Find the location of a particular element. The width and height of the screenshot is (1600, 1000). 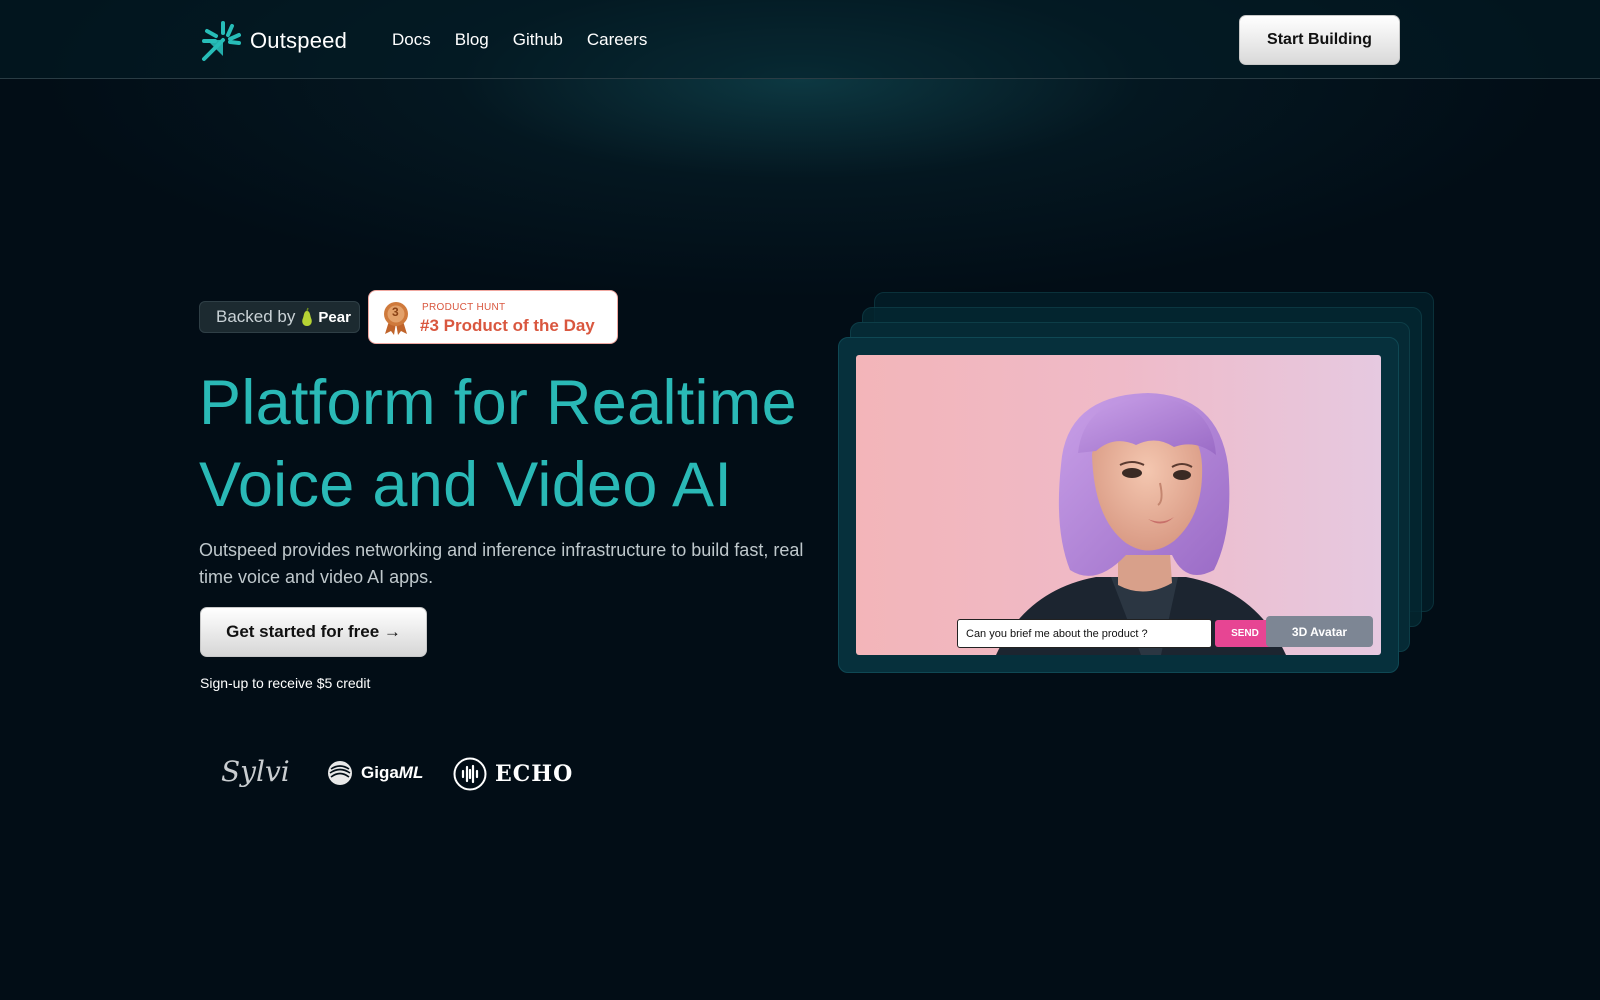

avatar-video is located at coordinates (1118, 505).